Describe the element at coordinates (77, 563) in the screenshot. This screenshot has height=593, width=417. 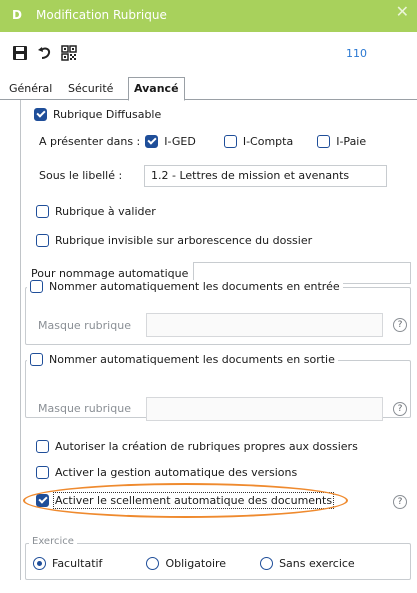
I see `facultatif-label: Facultatif` at that location.